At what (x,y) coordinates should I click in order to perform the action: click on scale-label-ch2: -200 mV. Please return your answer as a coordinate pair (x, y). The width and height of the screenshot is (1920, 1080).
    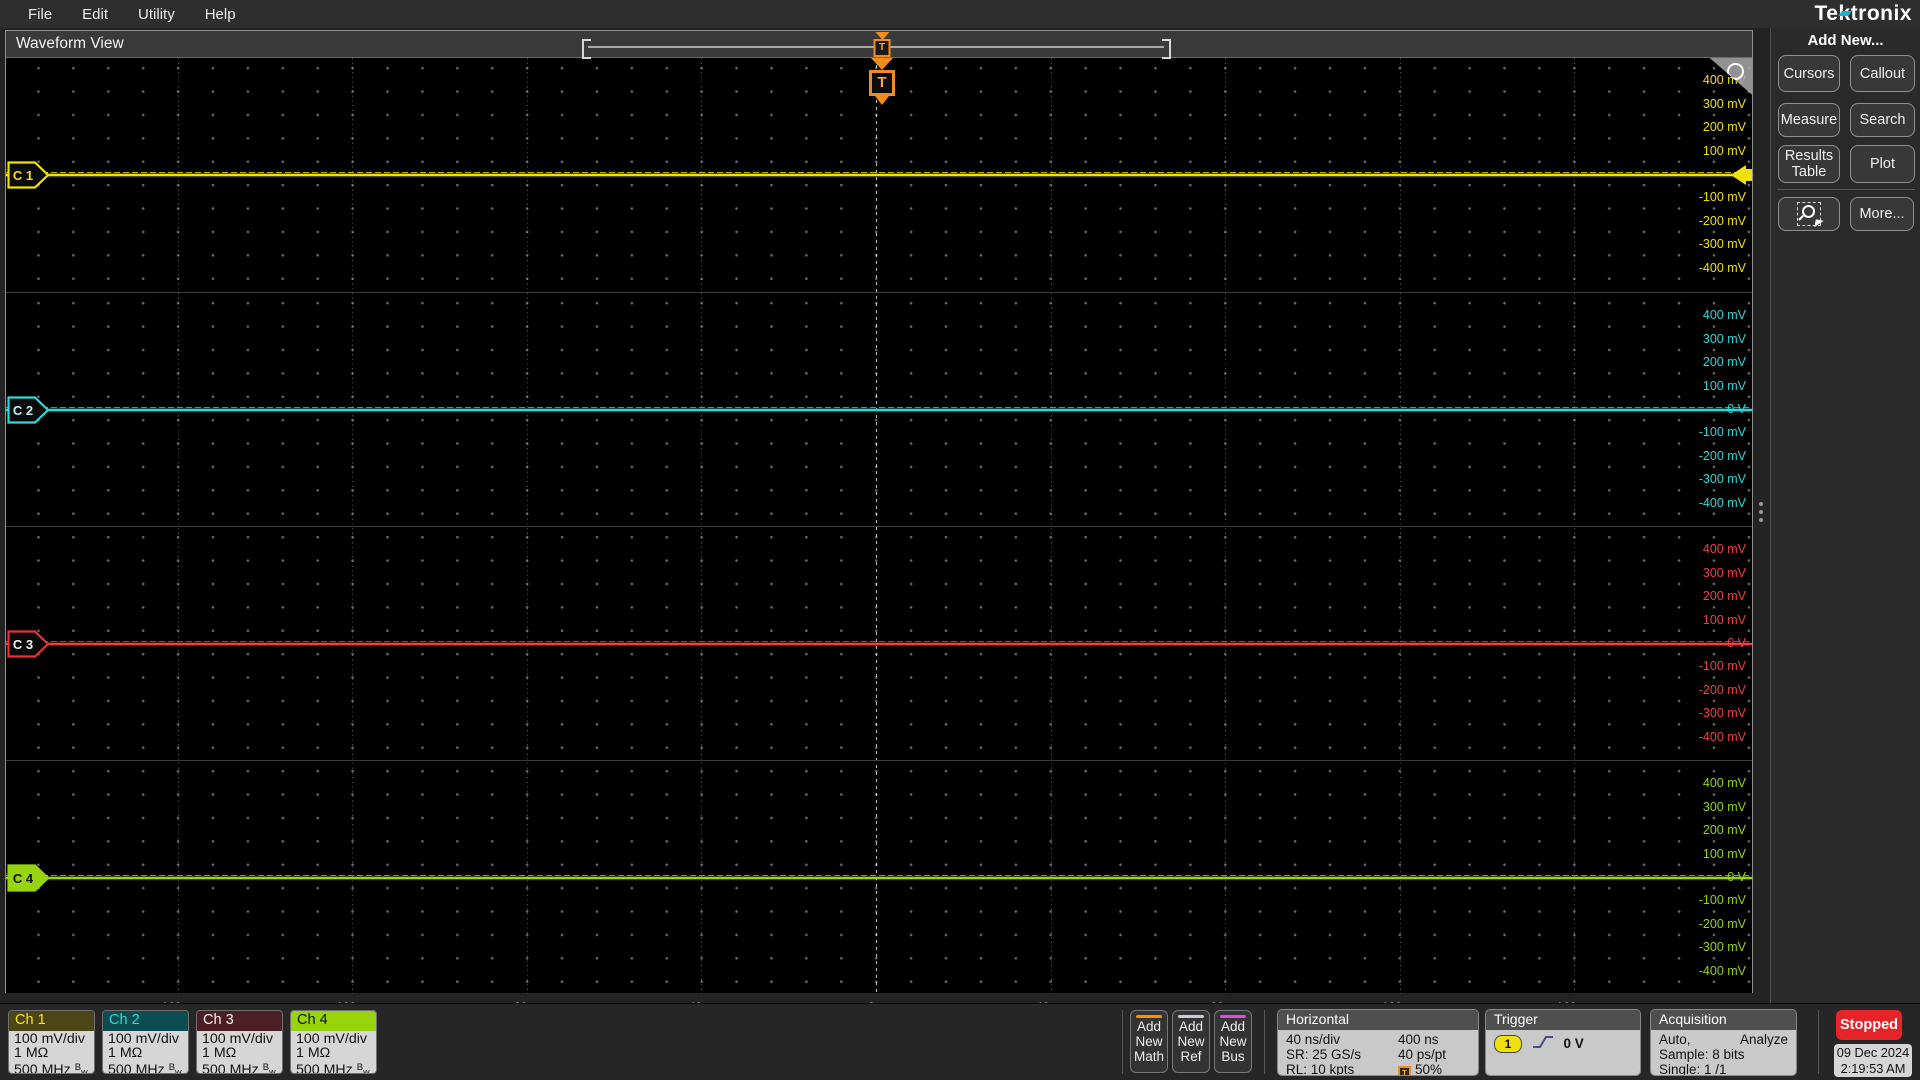
    Looking at the image, I should click on (1722, 455).